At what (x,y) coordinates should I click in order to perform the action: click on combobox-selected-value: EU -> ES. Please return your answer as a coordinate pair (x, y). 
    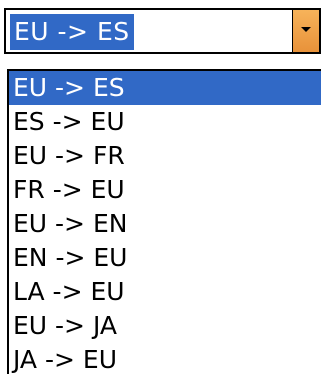
    Looking at the image, I should click on (72, 32).